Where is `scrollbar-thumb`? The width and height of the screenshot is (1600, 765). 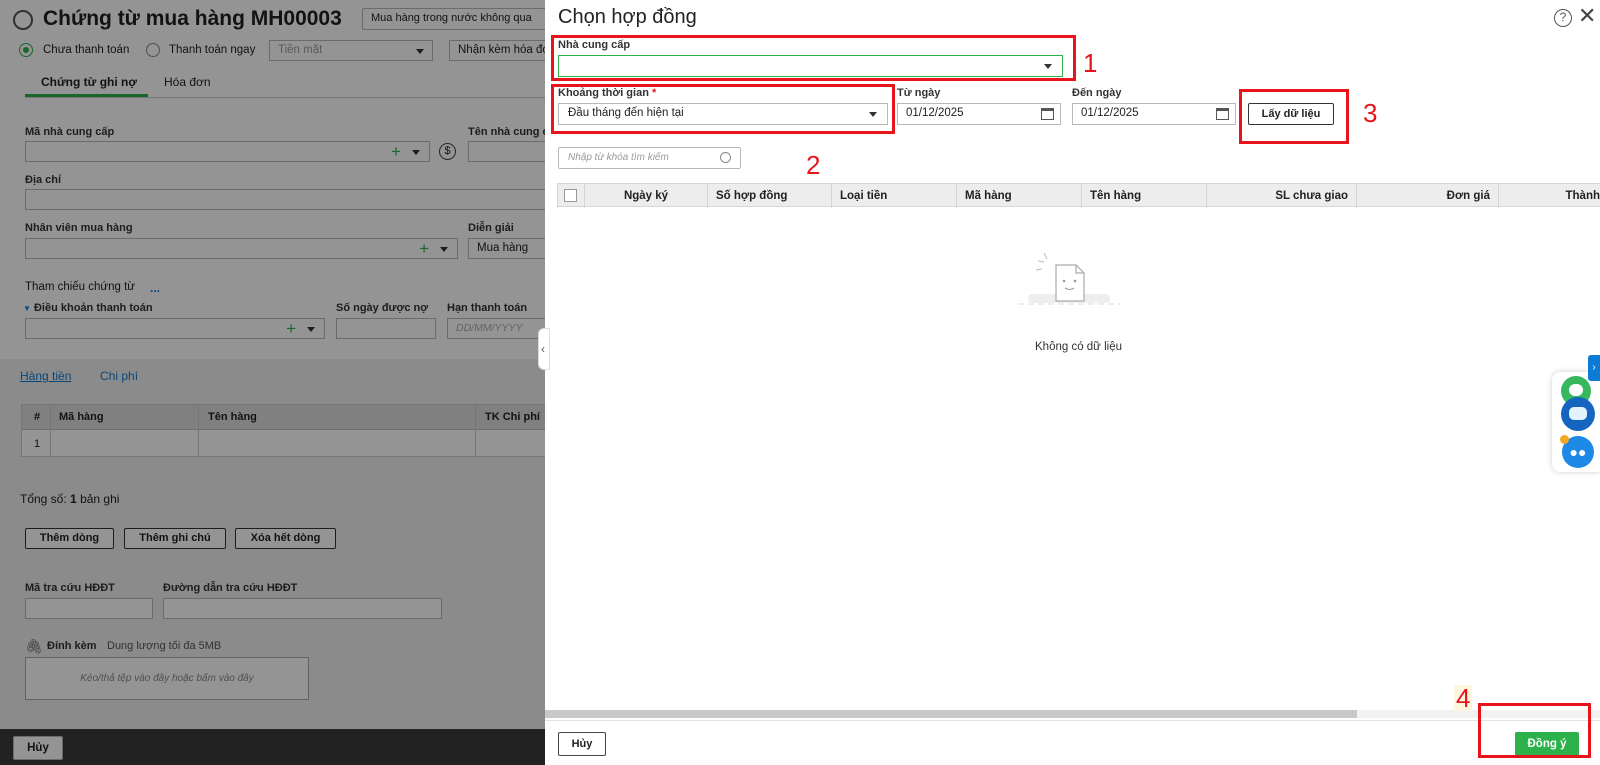
scrollbar-thumb is located at coordinates (951, 714).